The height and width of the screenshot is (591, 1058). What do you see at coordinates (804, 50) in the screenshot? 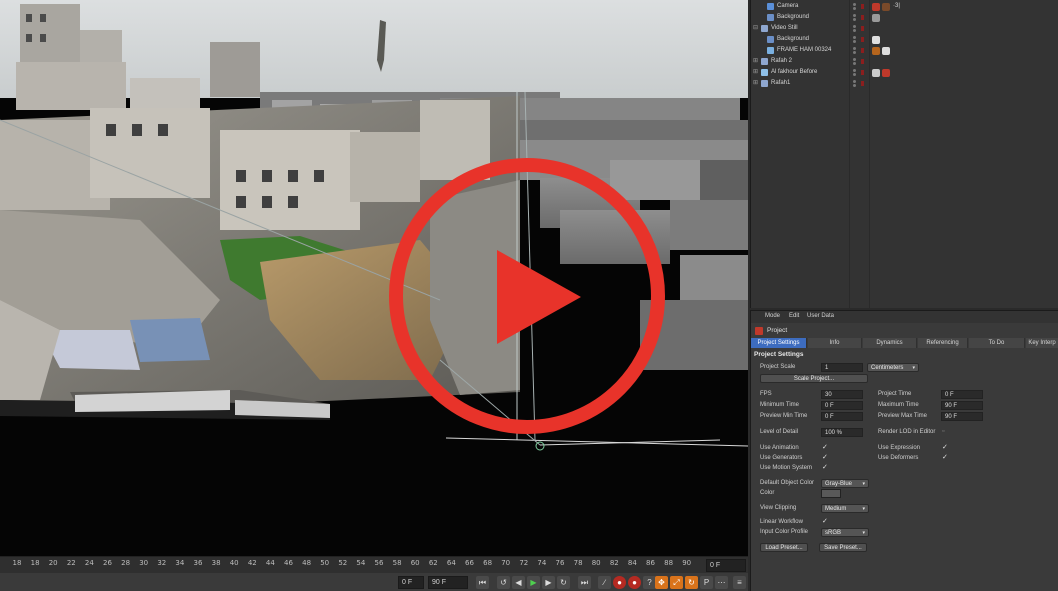
I see `object-name: FRAME HAM 00324` at bounding box center [804, 50].